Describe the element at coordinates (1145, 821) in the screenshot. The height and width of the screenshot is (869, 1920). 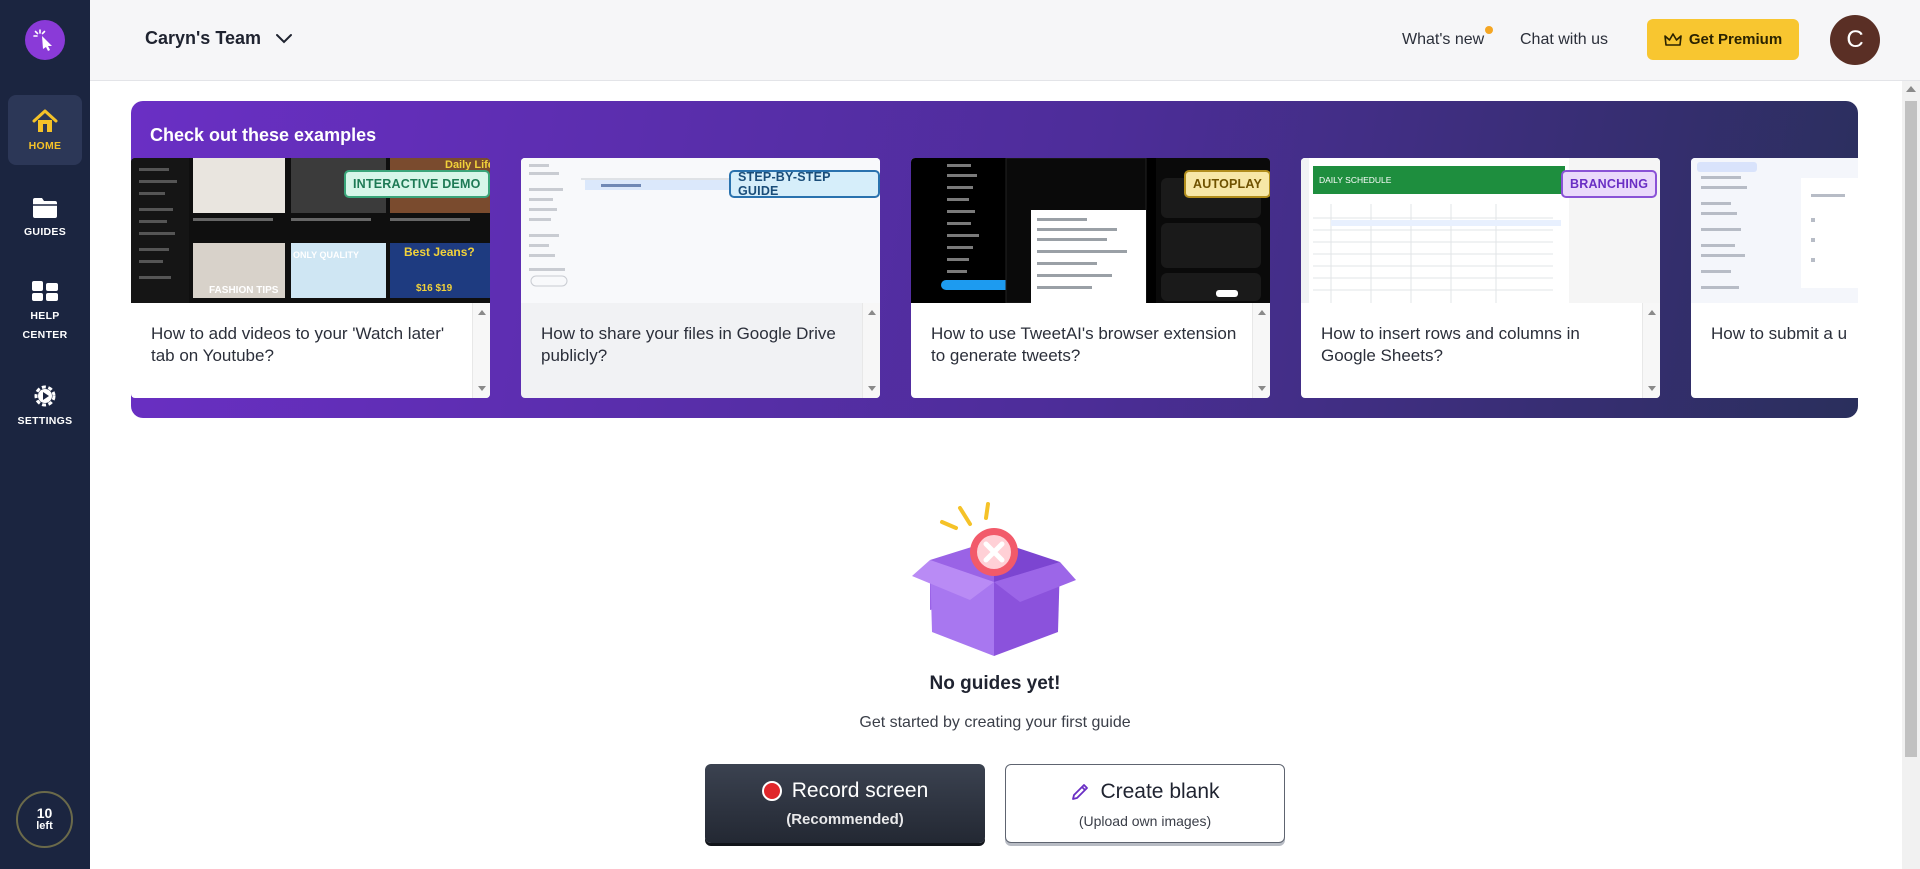
I see `blank-sublabel: (Upload own images)` at that location.